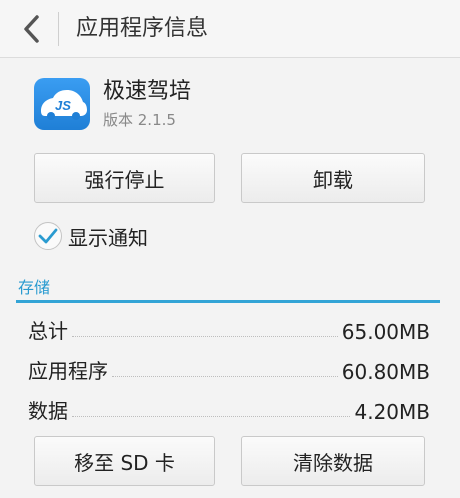 This screenshot has width=460, height=498. I want to click on storage-value-data: 4.20MB, so click(392, 412).